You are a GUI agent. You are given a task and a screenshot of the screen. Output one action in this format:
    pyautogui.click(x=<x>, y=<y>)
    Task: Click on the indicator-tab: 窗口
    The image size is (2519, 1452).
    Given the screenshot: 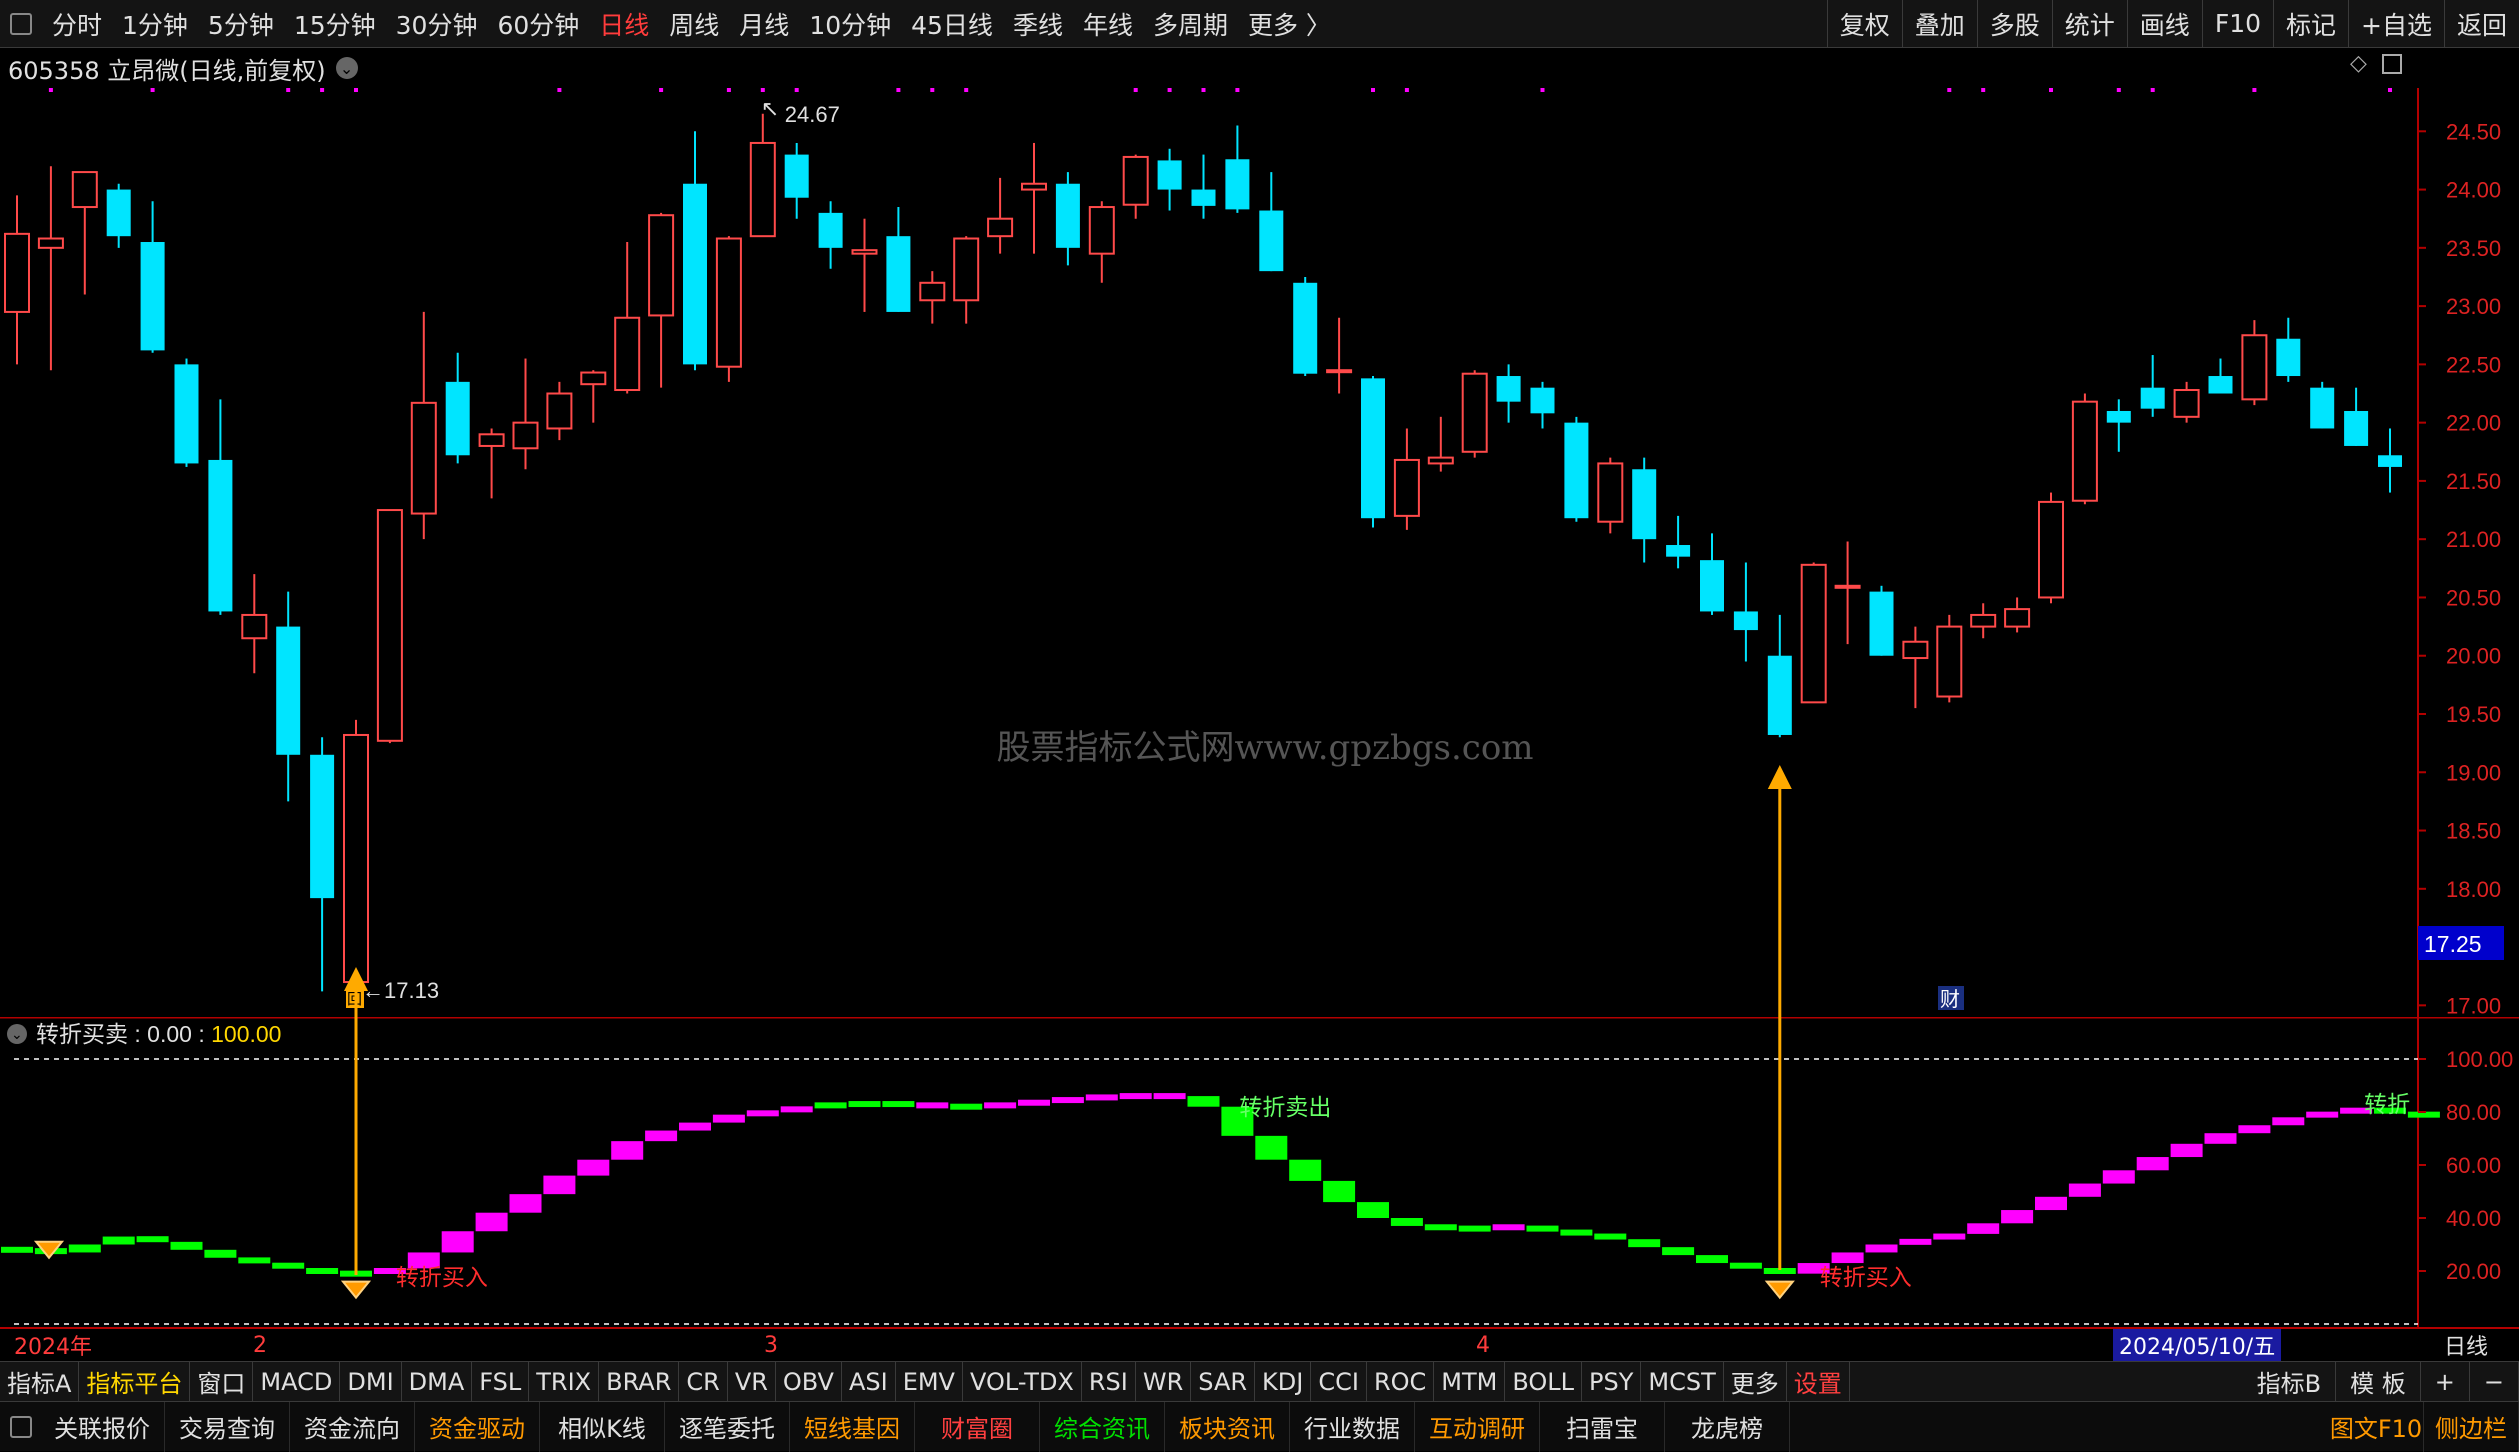 What is the action you would take?
    pyautogui.click(x=222, y=1381)
    